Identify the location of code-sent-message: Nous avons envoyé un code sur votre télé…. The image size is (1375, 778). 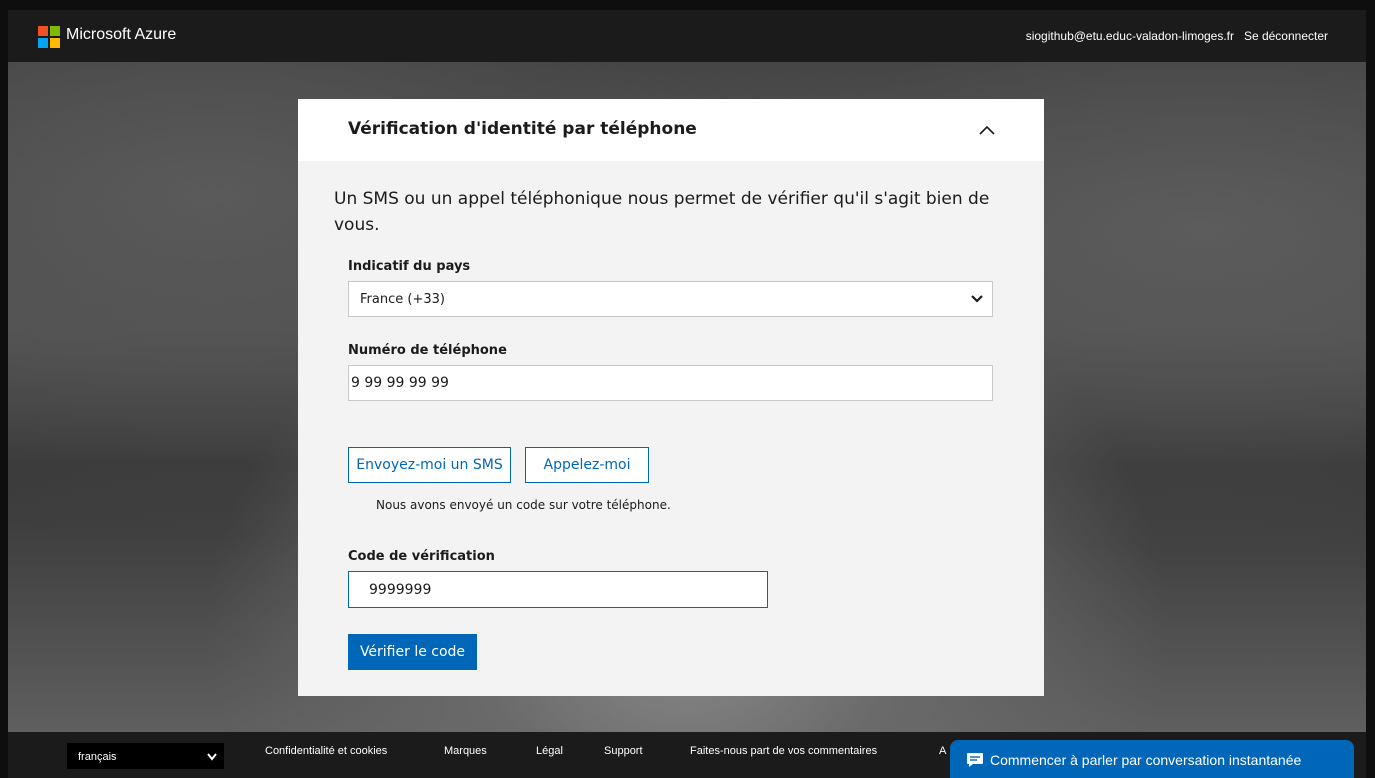
(523, 505).